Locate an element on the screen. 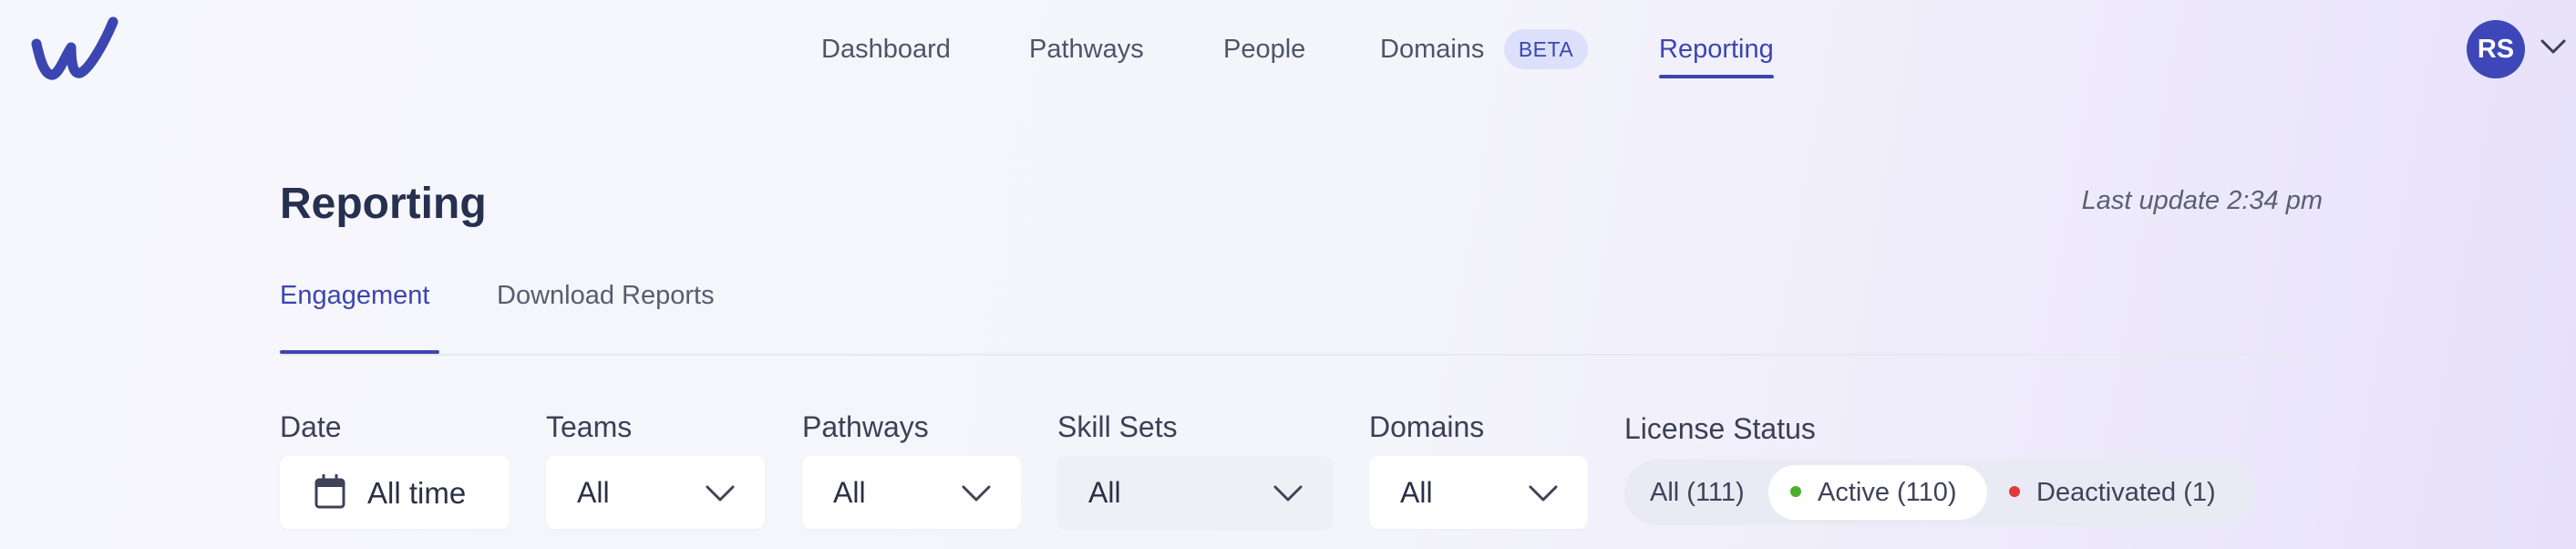  pathways-filter-label: Pathways is located at coordinates (865, 426).